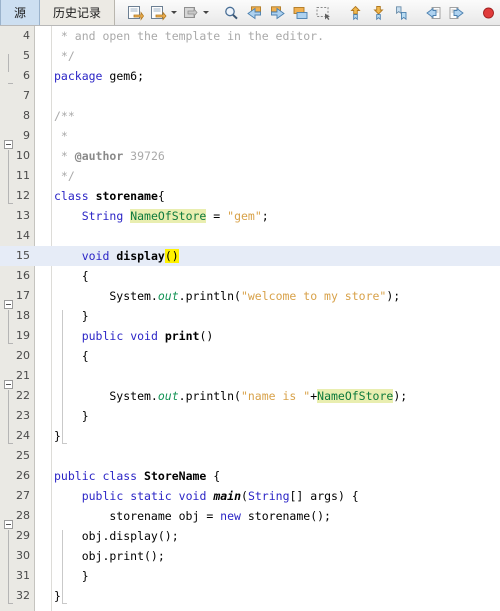 The image size is (500, 611). I want to click on line-number: 30, so click(15, 556).